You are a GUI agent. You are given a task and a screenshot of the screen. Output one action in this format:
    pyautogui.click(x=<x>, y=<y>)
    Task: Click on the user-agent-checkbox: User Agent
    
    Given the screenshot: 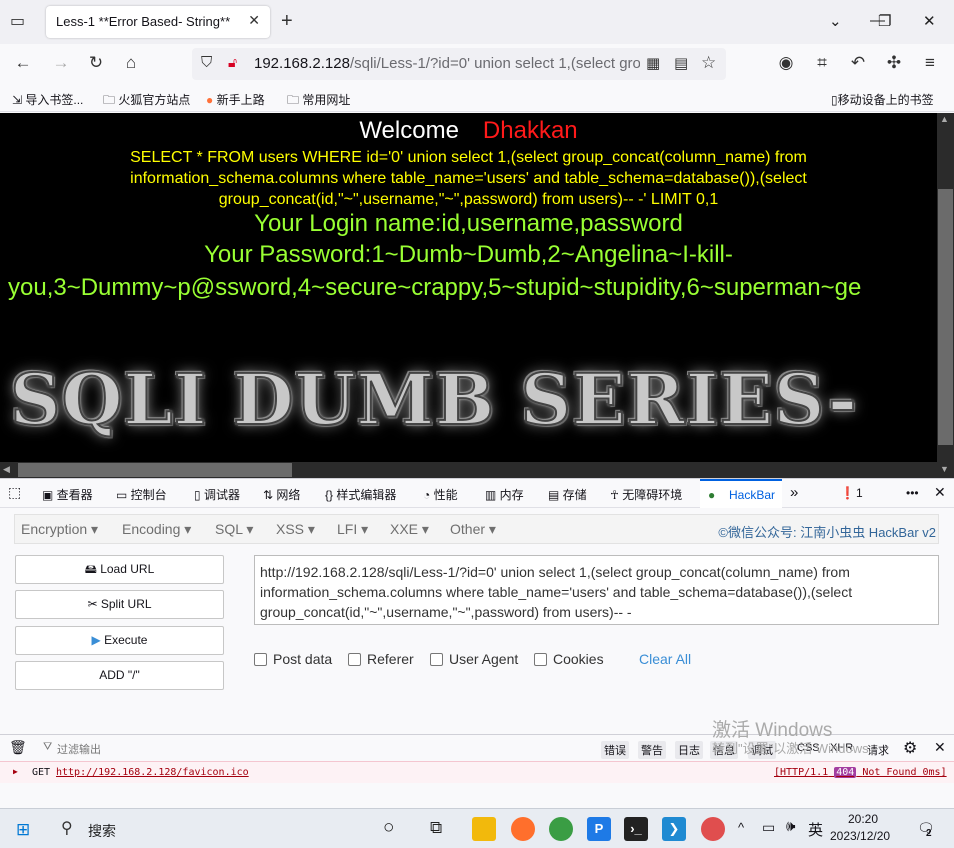 What is the action you would take?
    pyautogui.click(x=474, y=659)
    